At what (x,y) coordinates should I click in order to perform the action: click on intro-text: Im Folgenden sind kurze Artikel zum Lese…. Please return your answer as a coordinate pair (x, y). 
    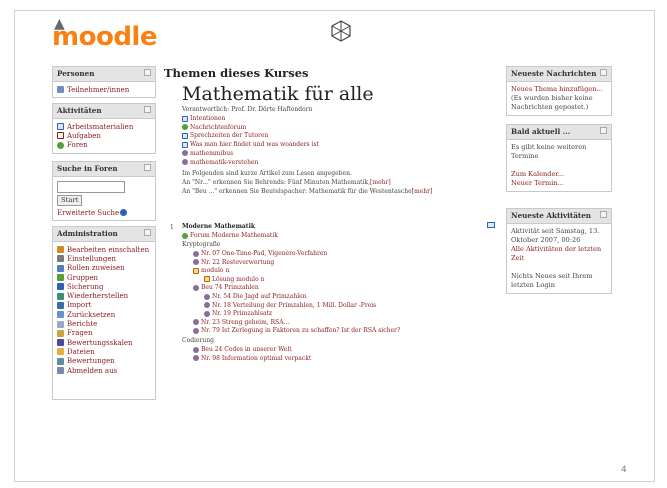
    Looking at the image, I should click on (267, 173).